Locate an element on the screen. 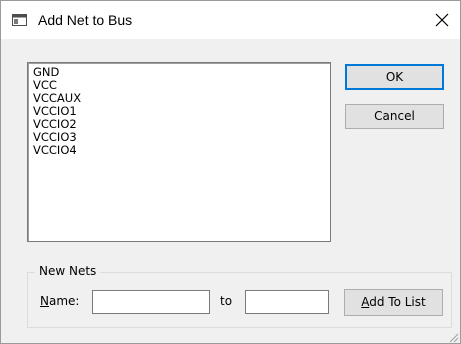 The image size is (461, 344). name-to-input is located at coordinates (287, 302).